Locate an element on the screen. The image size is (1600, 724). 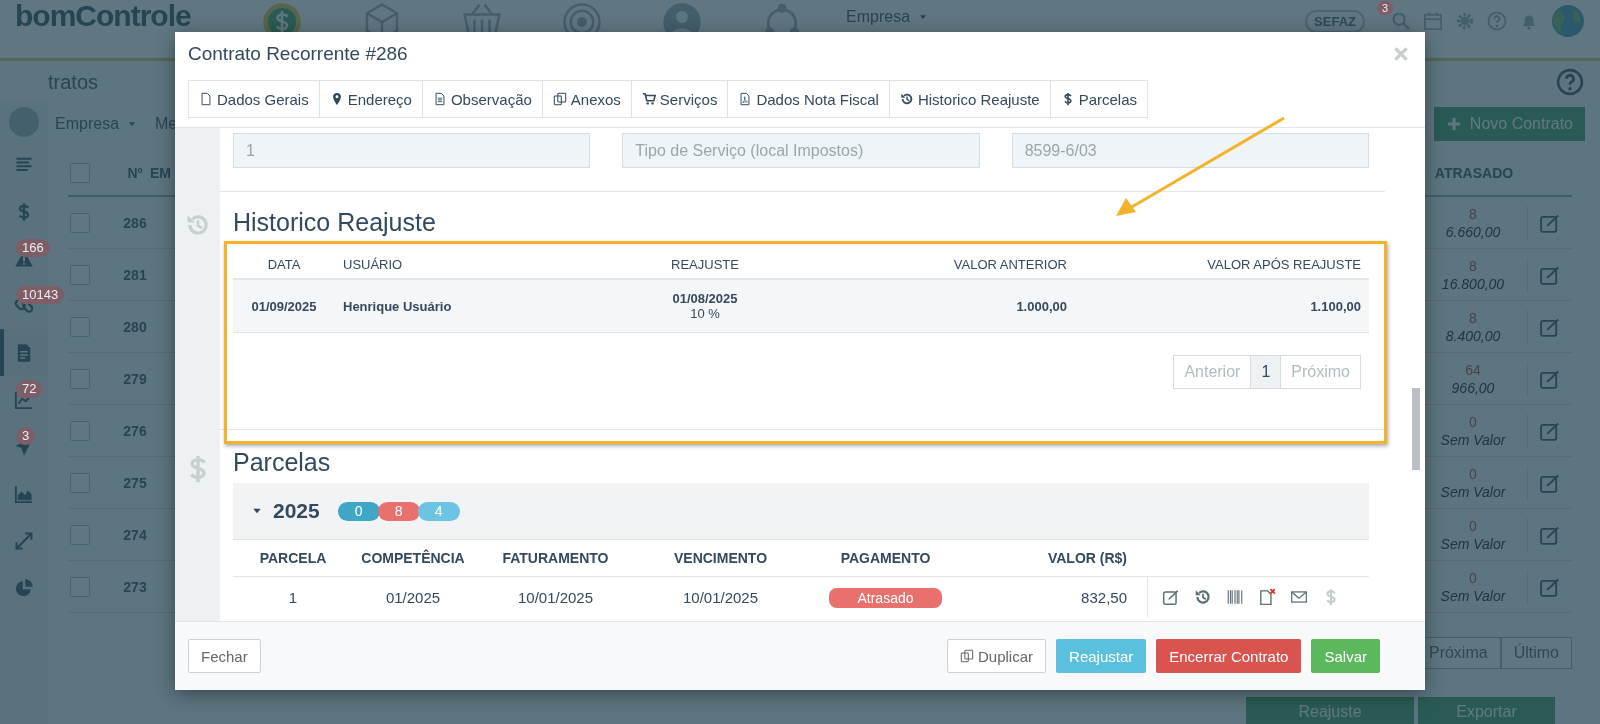
tab: Historico Reajuste is located at coordinates (970, 99).